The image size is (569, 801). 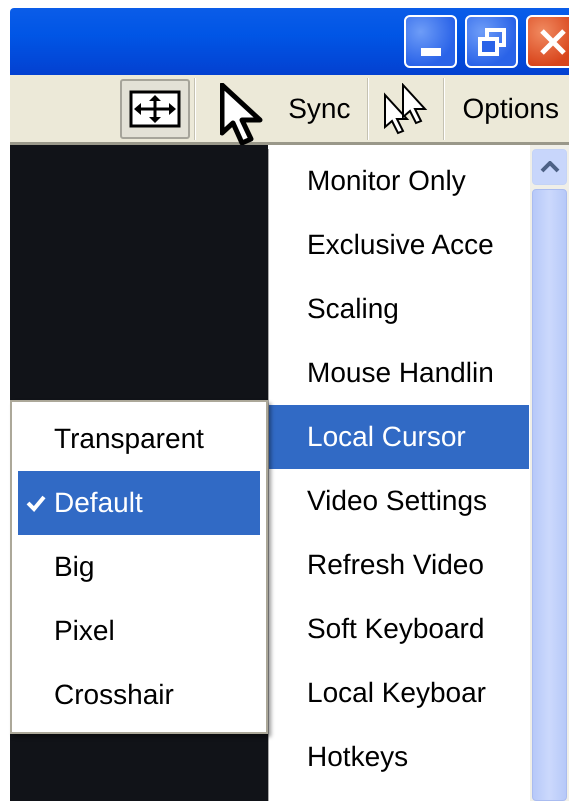 What do you see at coordinates (399, 693) in the screenshot?
I see `menu-item: Local Keyboar` at bounding box center [399, 693].